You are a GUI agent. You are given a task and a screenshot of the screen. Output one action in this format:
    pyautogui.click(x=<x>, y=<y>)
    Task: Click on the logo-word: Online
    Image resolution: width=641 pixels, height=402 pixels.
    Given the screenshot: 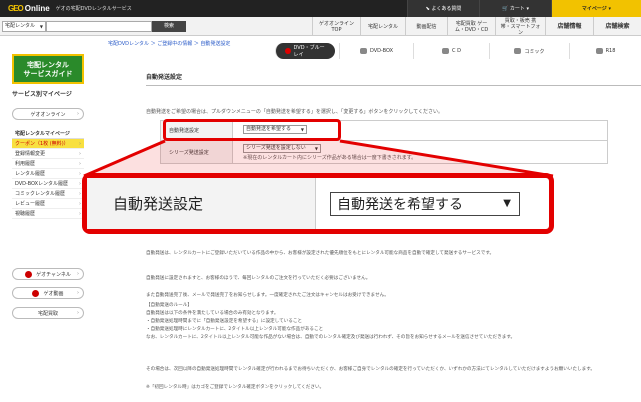 What is the action you would take?
    pyautogui.click(x=37, y=8)
    